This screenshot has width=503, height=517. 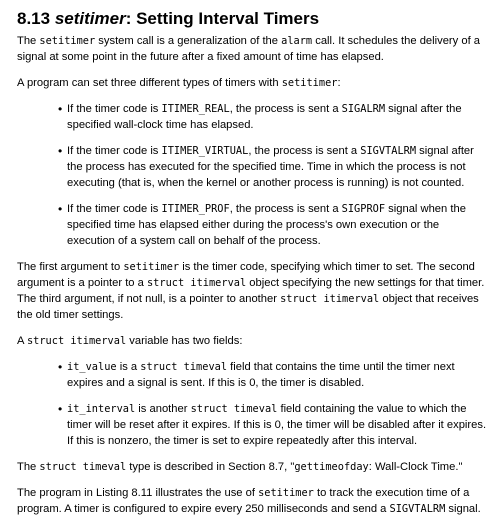 What do you see at coordinates (331, 467) in the screenshot?
I see `code-gettimeofday: gettimeofday` at bounding box center [331, 467].